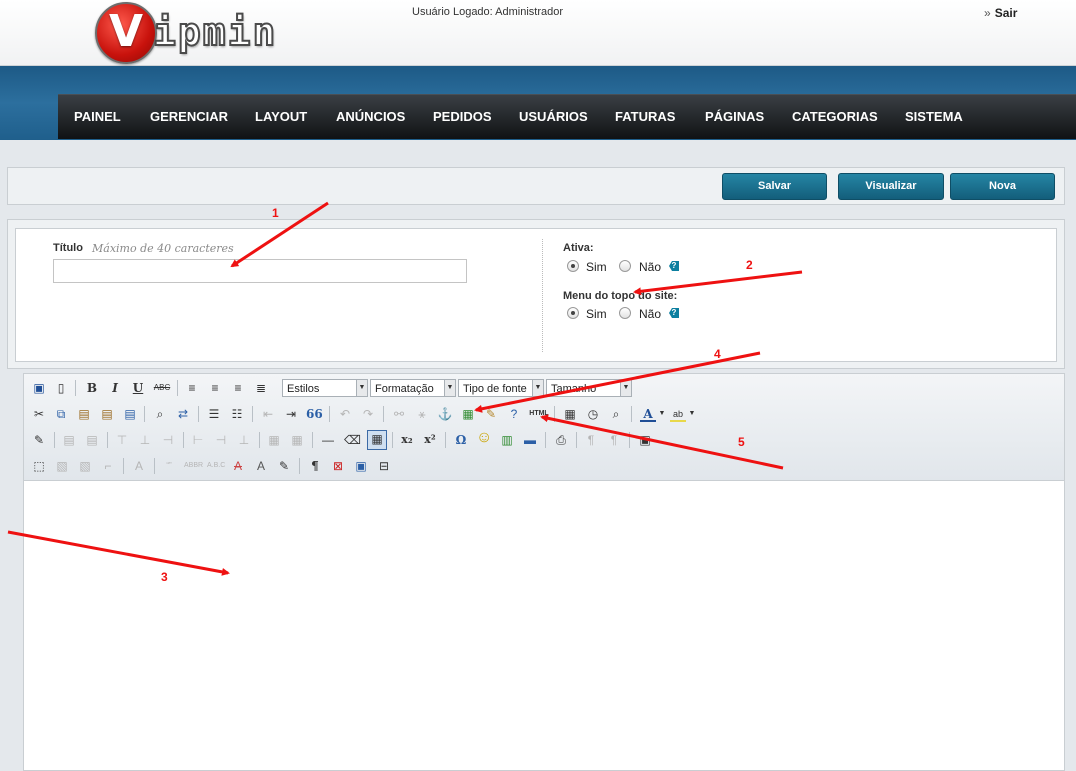 The image size is (1076, 771). I want to click on save-icon: ▣, so click(39, 388).